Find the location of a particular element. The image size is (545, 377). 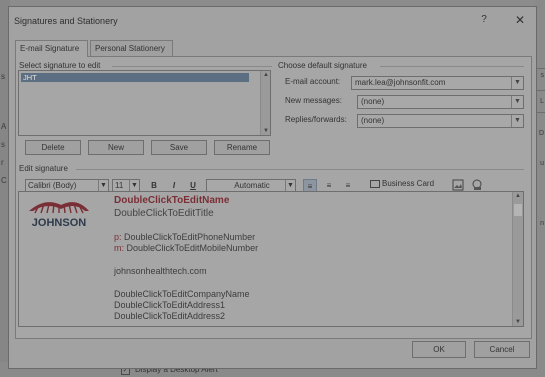

dialog-titlebar: Signatures and Stationery ? ✕ is located at coordinates (272, 21).